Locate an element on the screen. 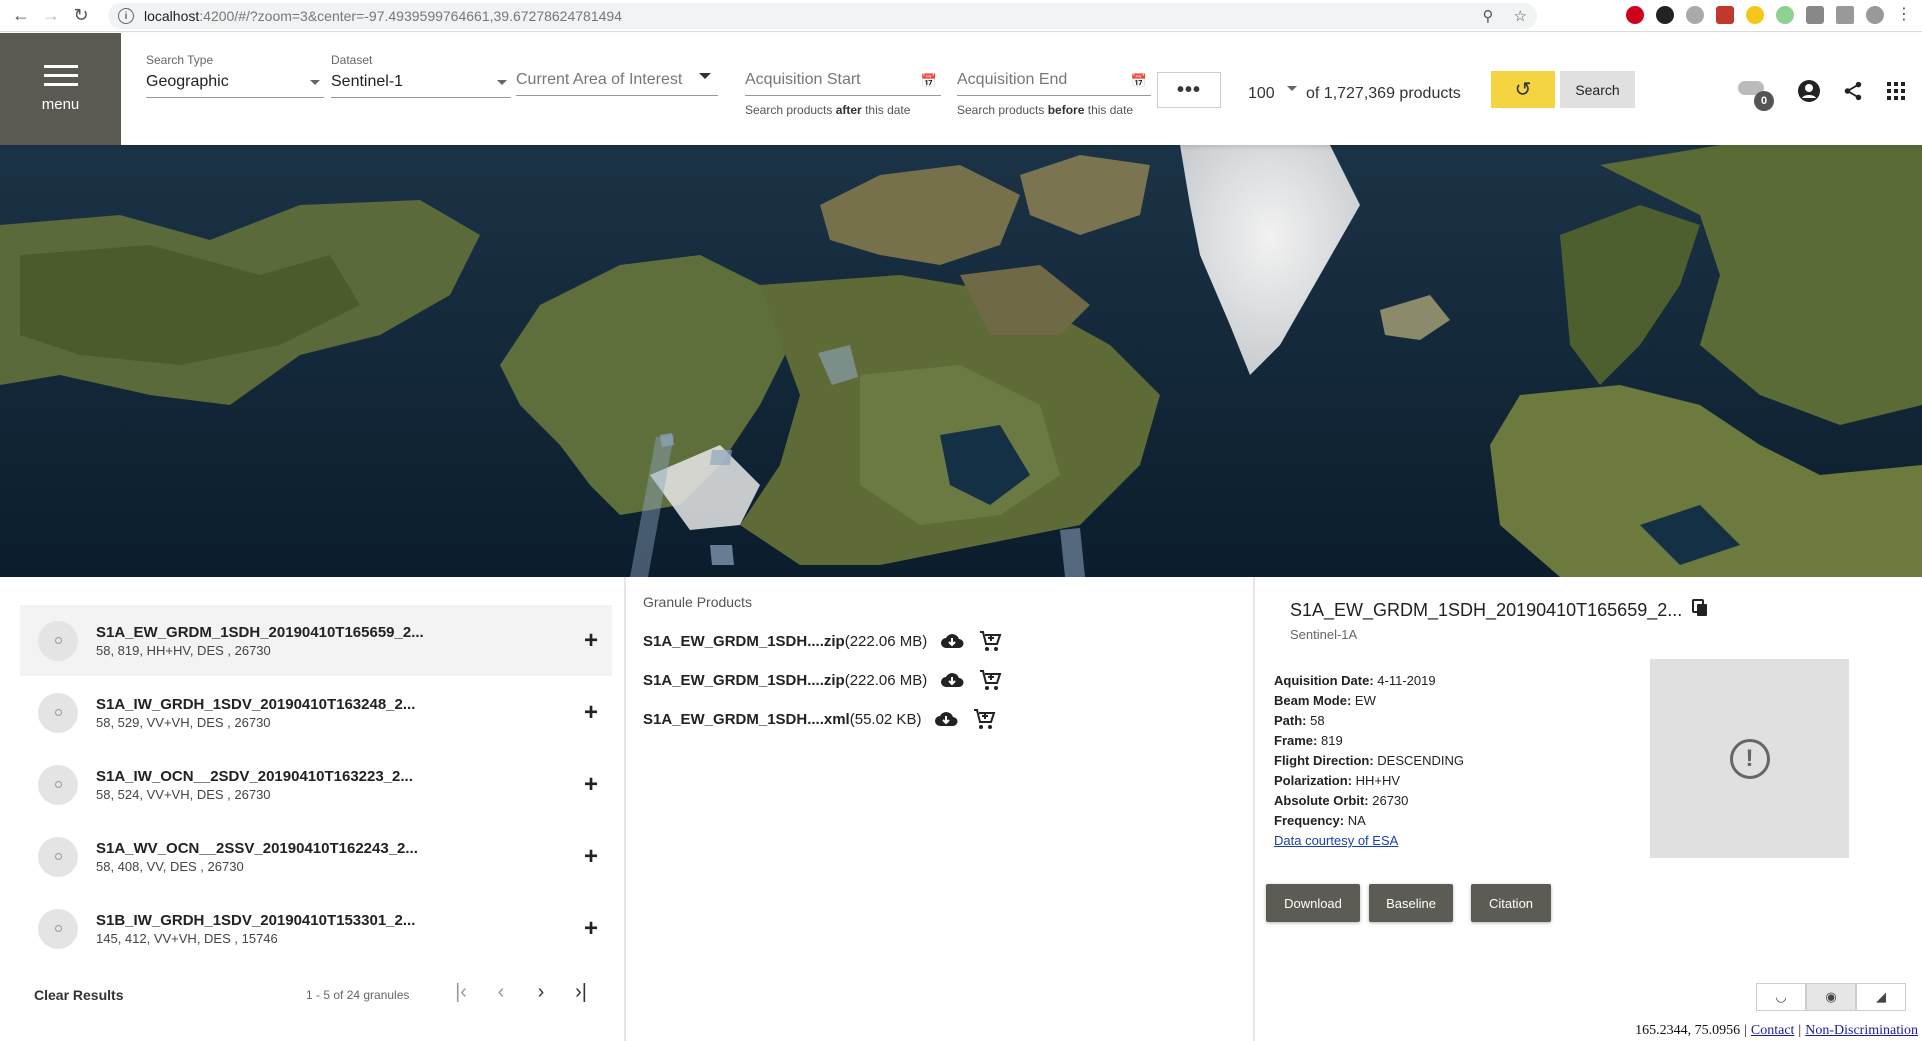 The height and width of the screenshot is (1041, 1922). prop-label: Frequency: is located at coordinates (1309, 820).